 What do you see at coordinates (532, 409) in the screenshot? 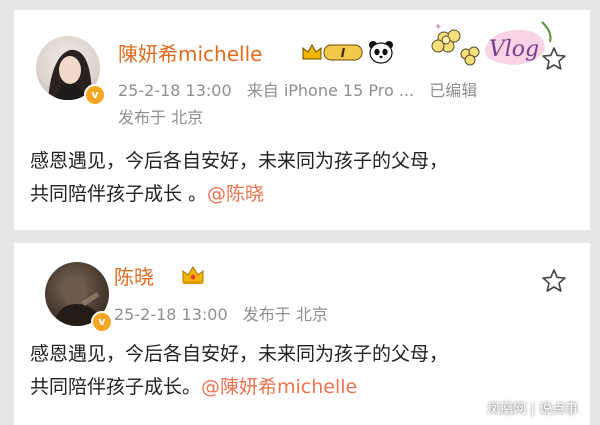
I see `watermark: 凤凰网 | 说点事` at bounding box center [532, 409].